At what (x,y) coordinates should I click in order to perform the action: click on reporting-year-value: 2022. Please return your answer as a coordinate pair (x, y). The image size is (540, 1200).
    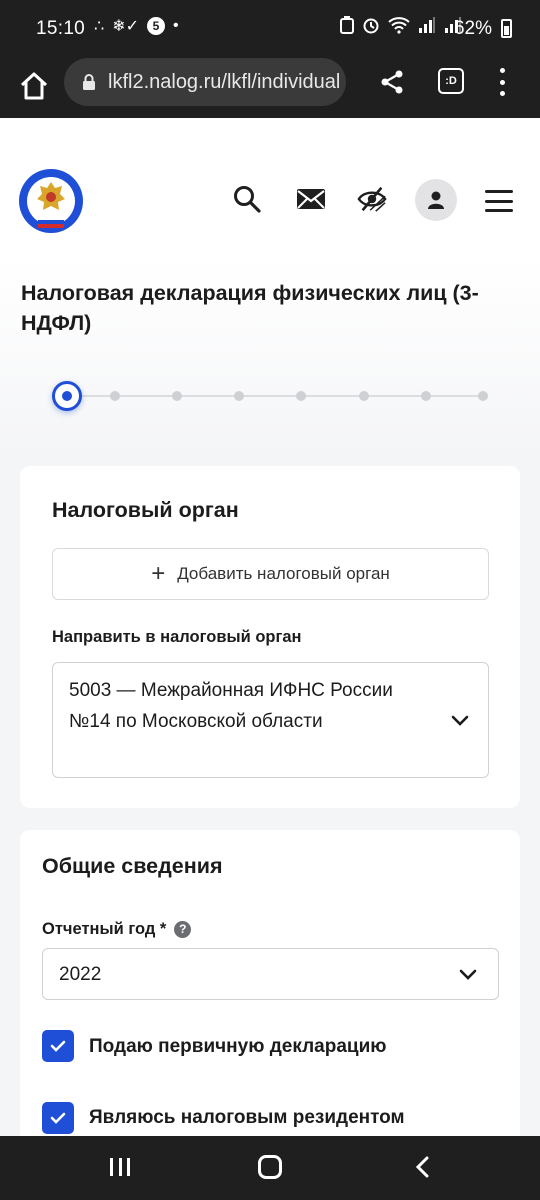
    Looking at the image, I should click on (80, 974).